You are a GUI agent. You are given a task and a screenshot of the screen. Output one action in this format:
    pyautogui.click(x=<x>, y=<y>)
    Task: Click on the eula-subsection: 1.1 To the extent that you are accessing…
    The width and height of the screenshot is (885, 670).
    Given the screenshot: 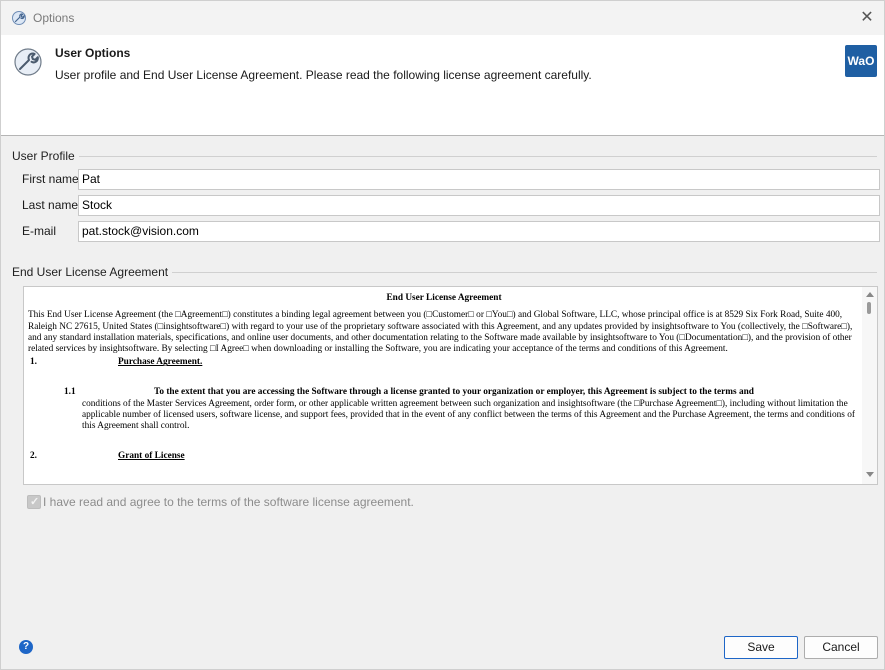 What is the action you would take?
    pyautogui.click(x=444, y=409)
    